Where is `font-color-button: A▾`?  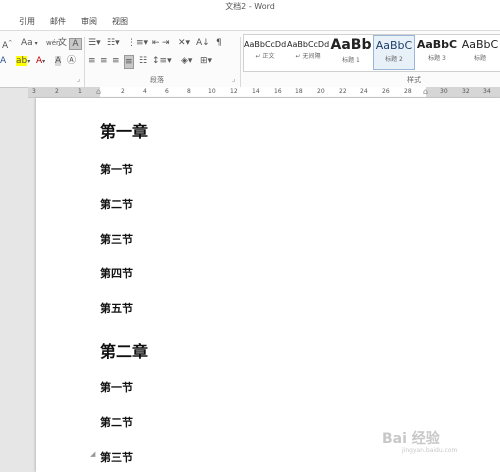 font-color-button: A▾ is located at coordinates (40, 61).